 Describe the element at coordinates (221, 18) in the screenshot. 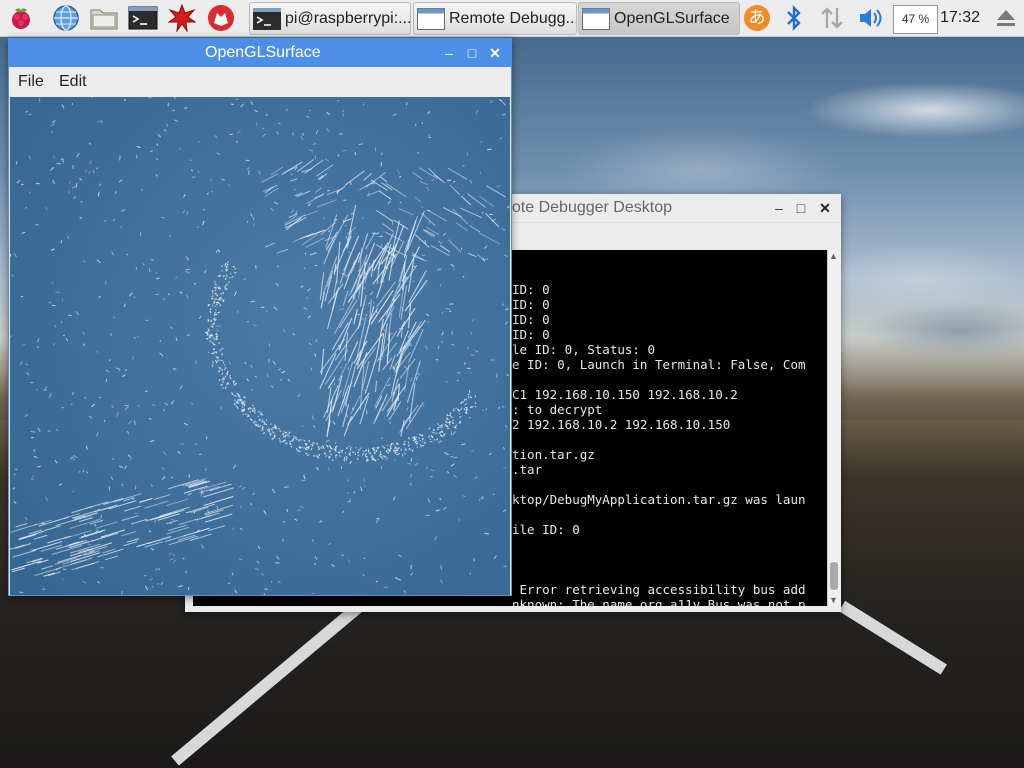

I see `wolfram-icon` at that location.